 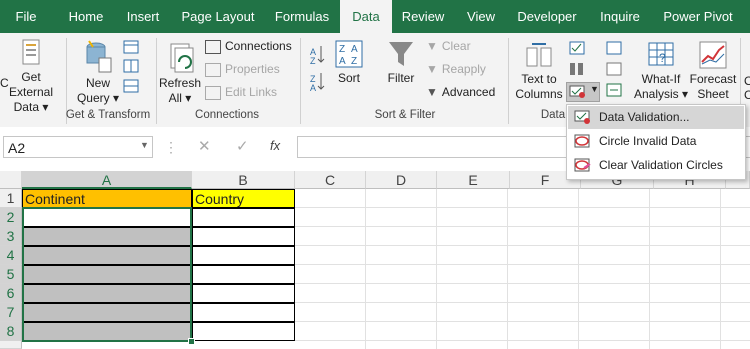 What do you see at coordinates (98, 72) in the screenshot?
I see `new-query-button: New Query ▾` at bounding box center [98, 72].